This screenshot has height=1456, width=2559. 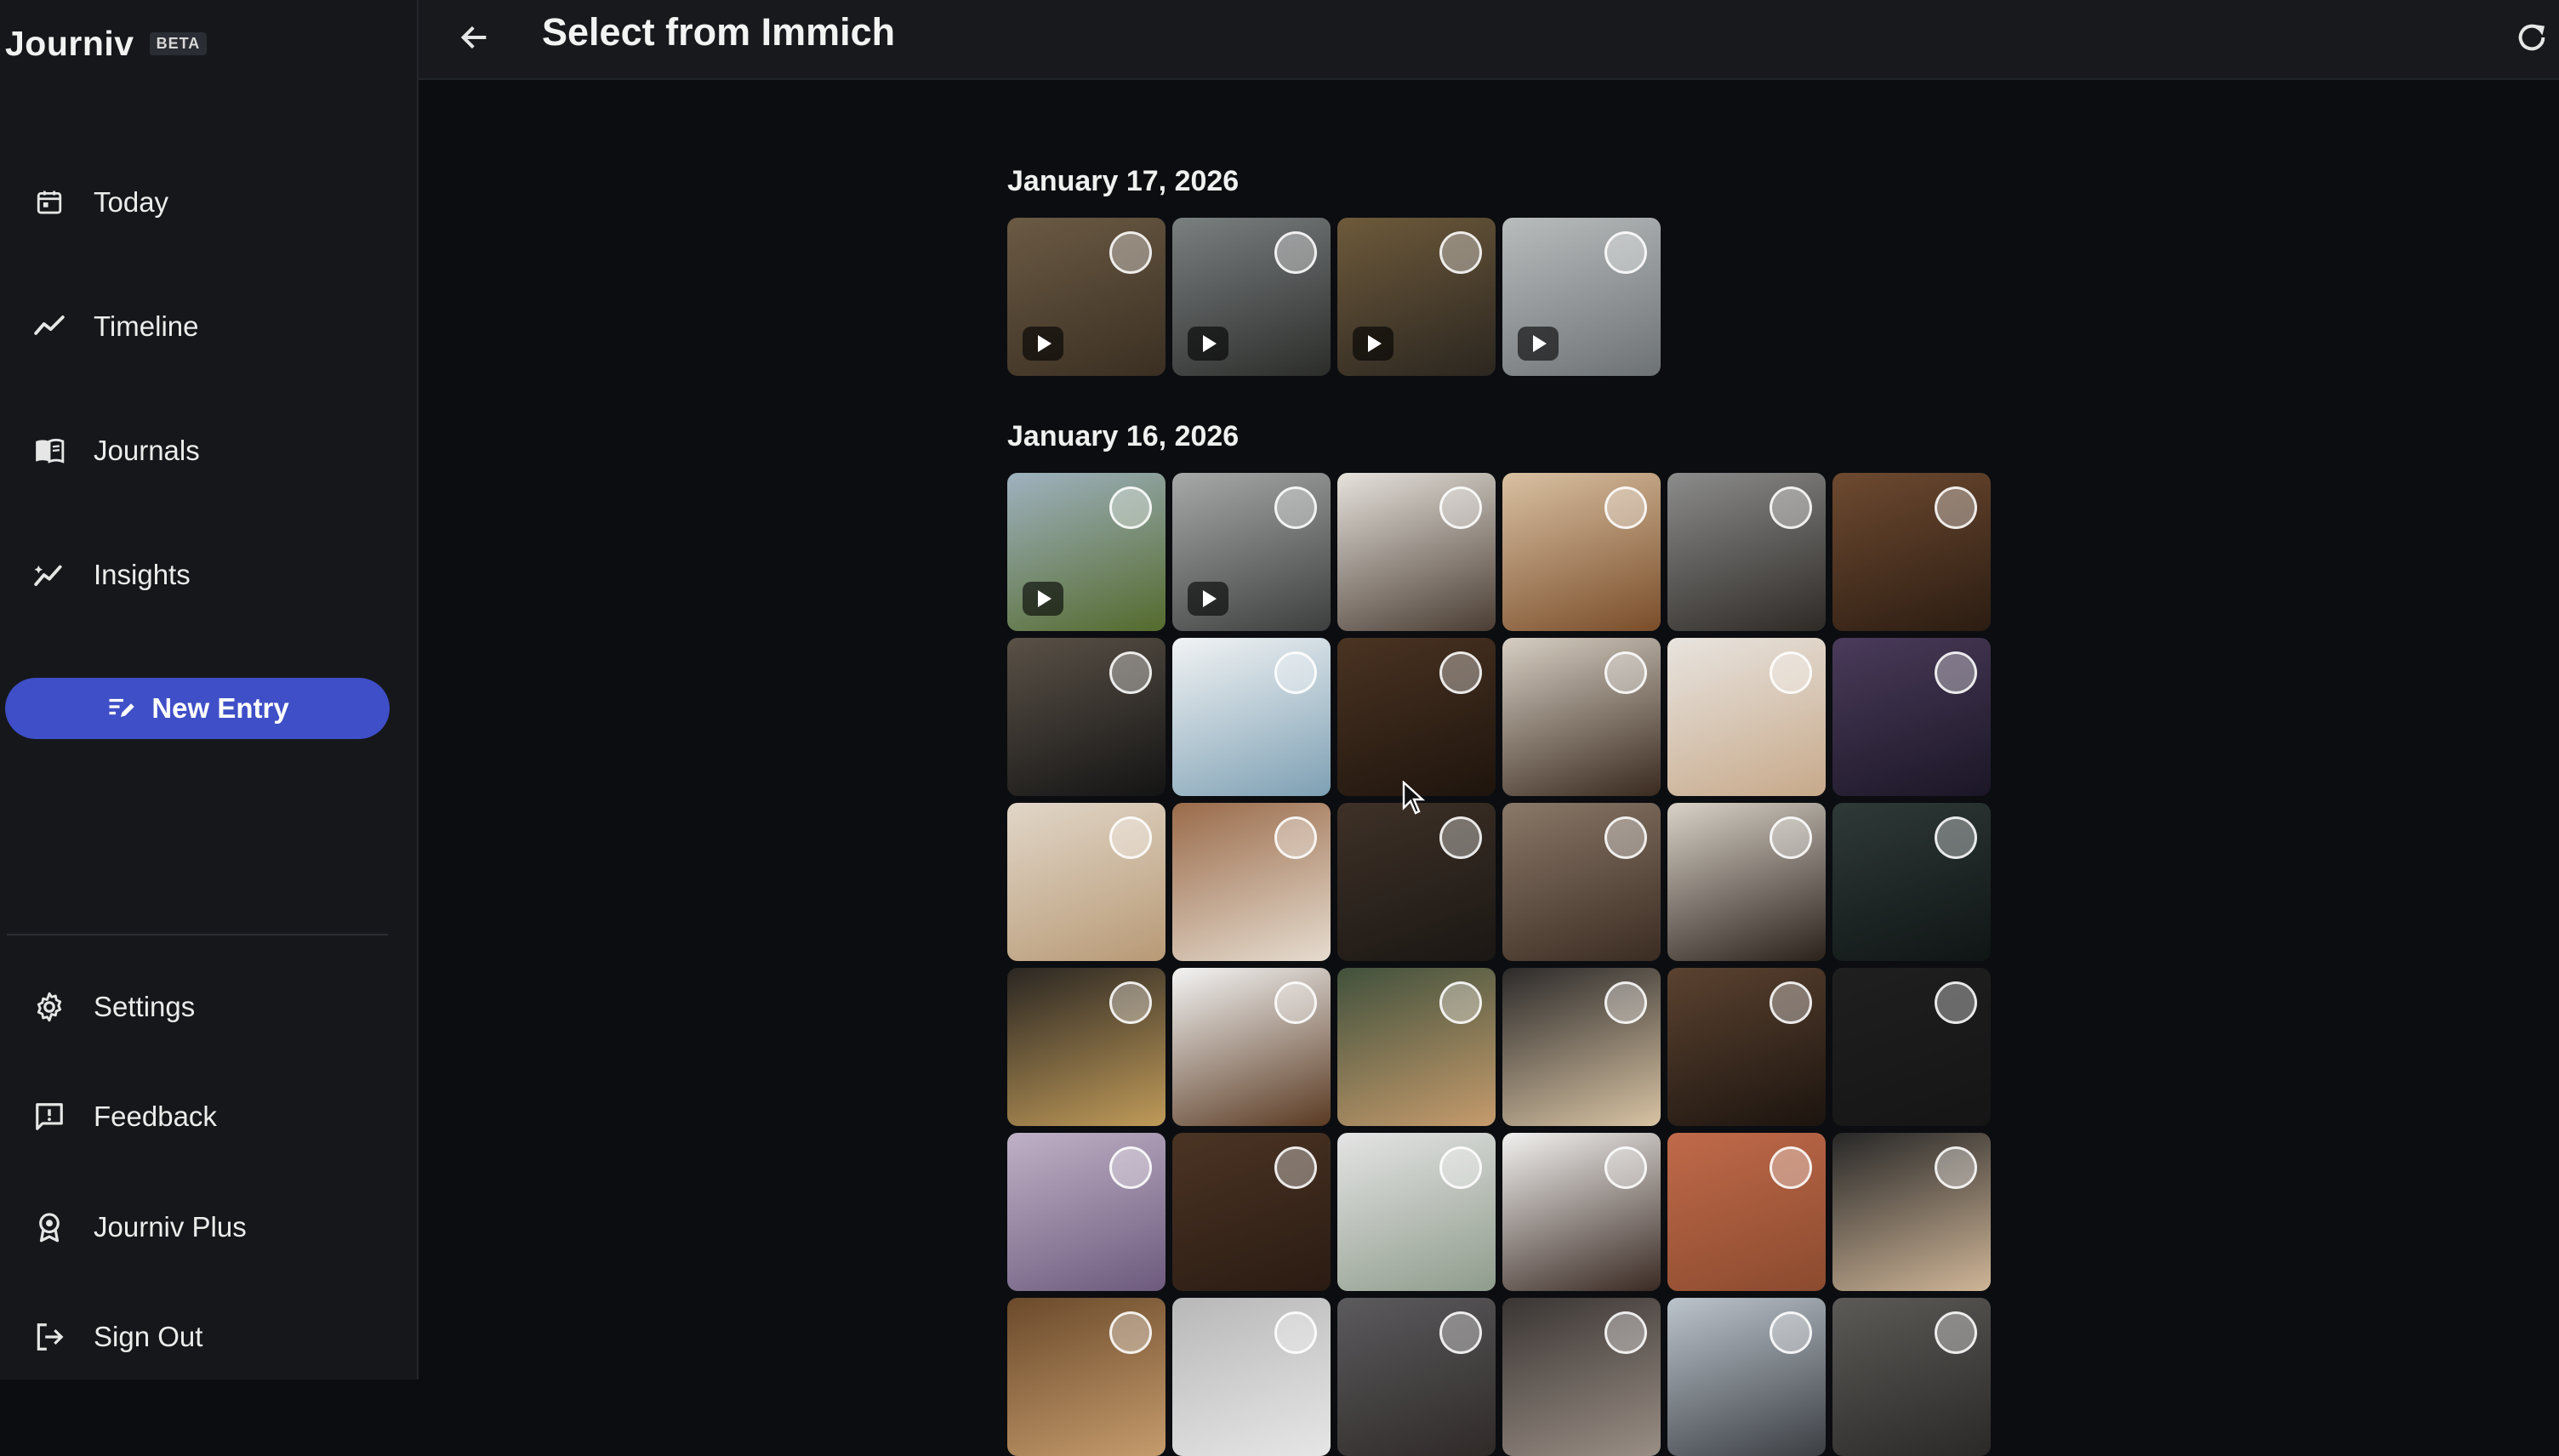 I want to click on calendar-icon, so click(x=49, y=202).